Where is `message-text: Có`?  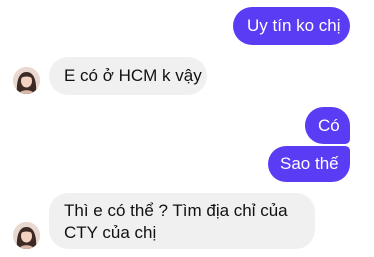
message-text: Có is located at coordinates (329, 125).